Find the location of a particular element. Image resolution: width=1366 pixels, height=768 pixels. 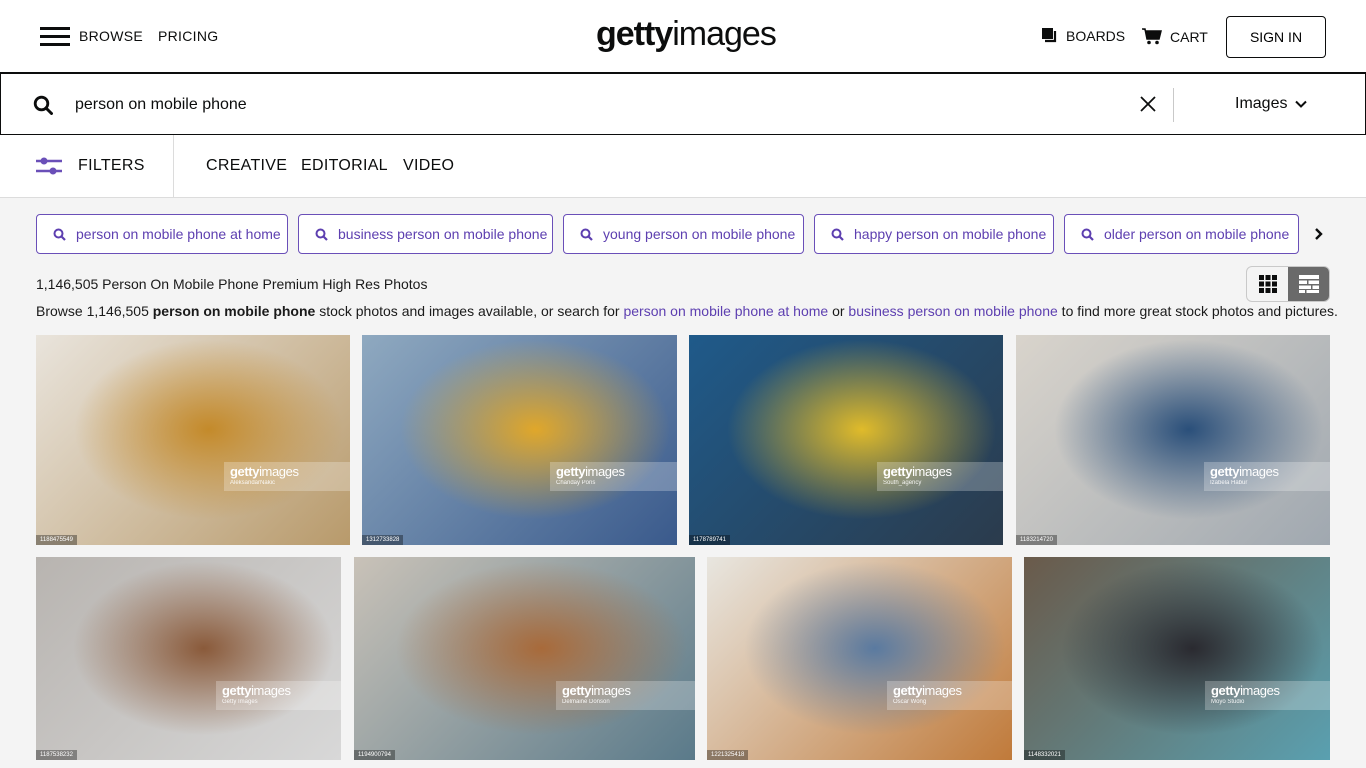

chip-label: person on mobile phone at home is located at coordinates (178, 234).